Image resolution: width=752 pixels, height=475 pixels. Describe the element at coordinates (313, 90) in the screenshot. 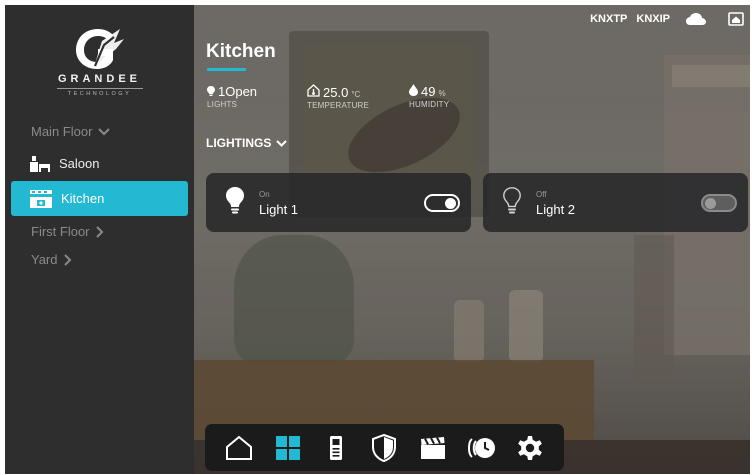

I see `thermometer-home-icon` at that location.